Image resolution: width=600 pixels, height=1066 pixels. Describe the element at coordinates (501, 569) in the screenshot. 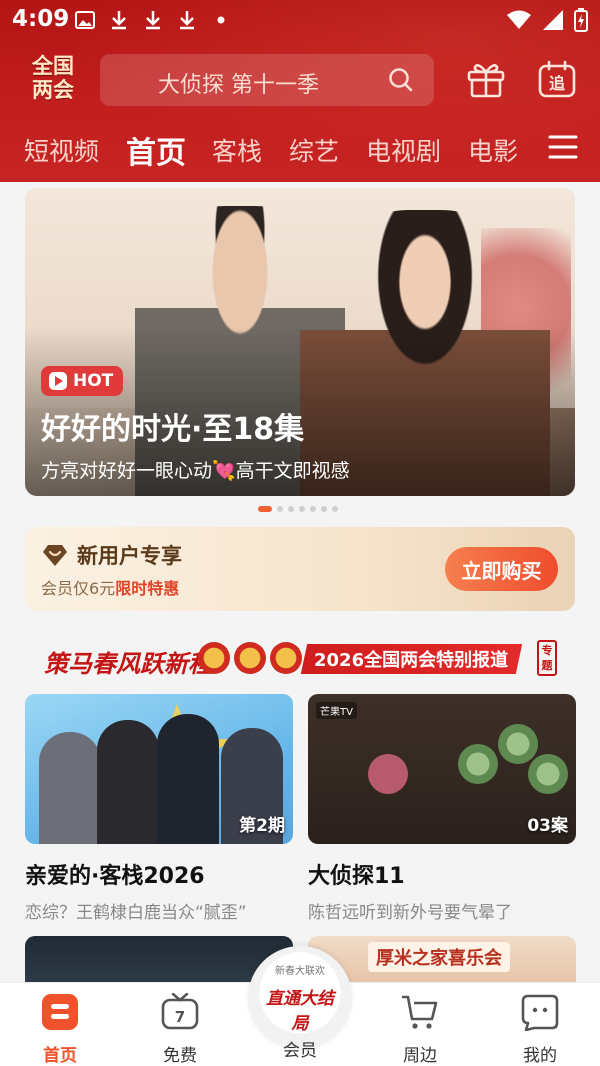

I see `buy-now-button: 立即购买` at that location.